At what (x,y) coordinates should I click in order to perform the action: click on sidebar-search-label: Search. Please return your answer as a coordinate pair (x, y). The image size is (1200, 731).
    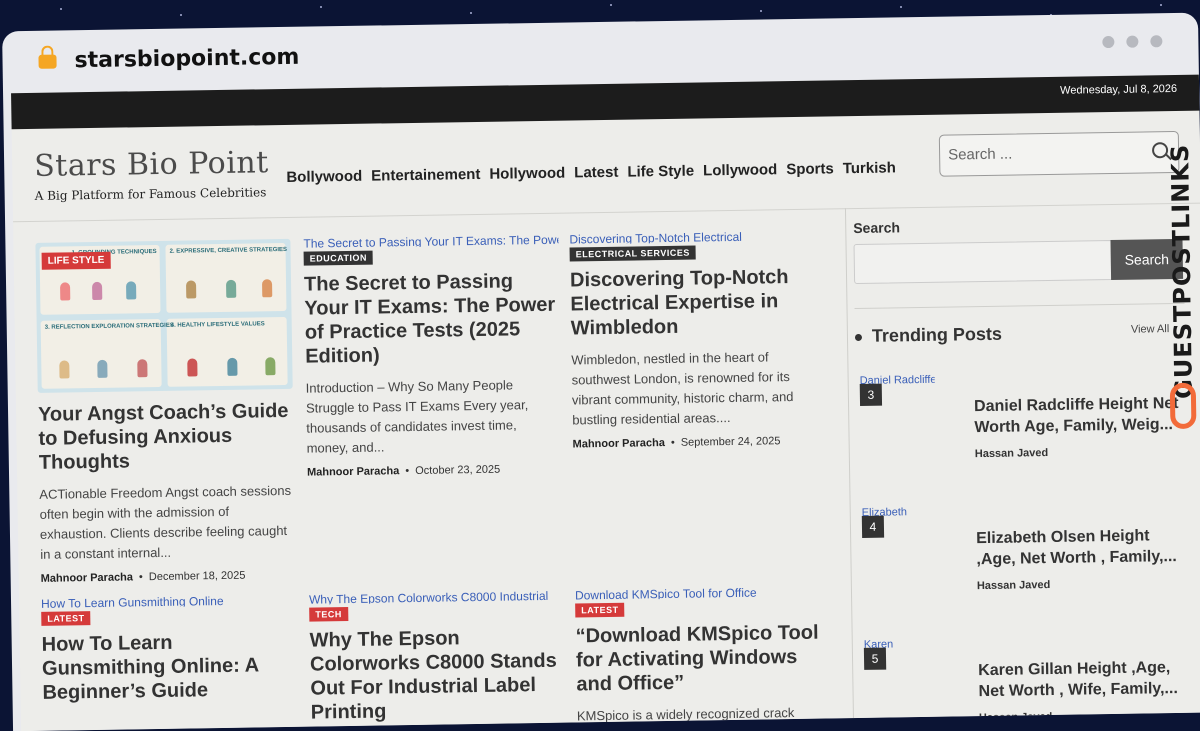
    Looking at the image, I should click on (877, 228).